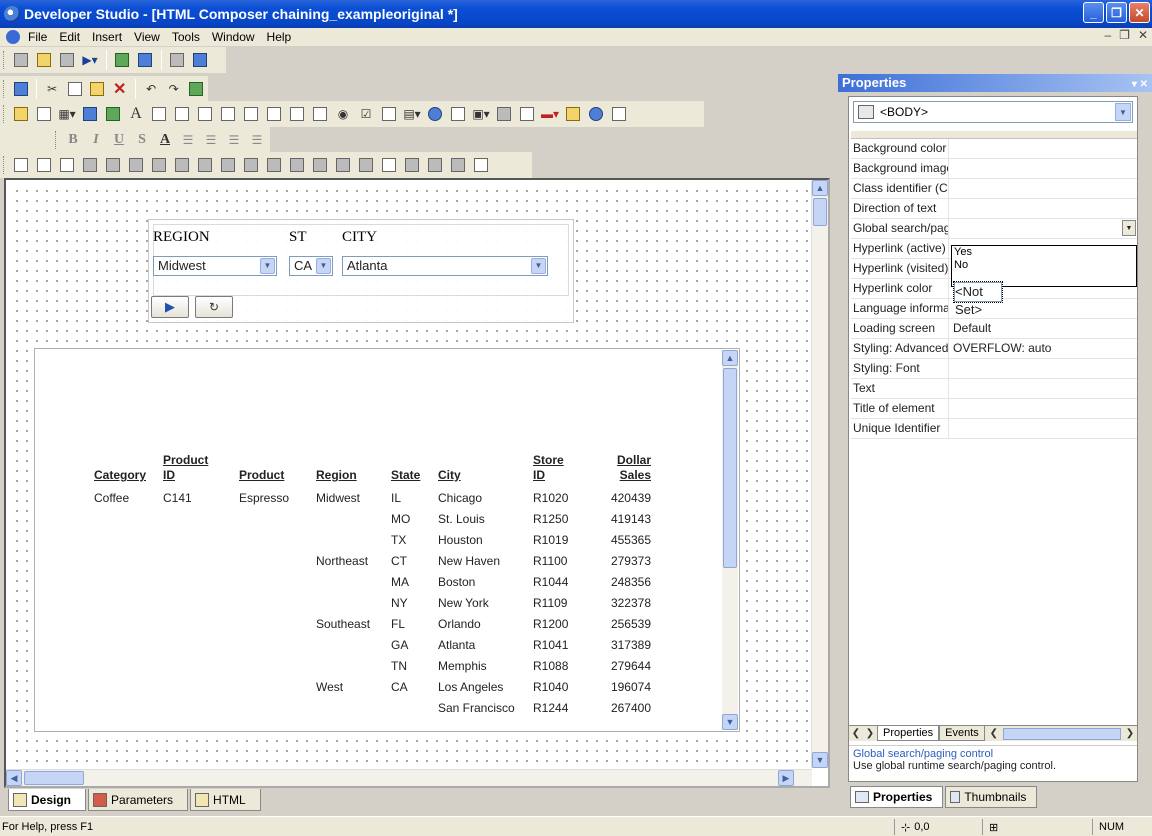 The height and width of the screenshot is (836, 1152). I want to click on property-row: Direction of text, so click(994, 209).